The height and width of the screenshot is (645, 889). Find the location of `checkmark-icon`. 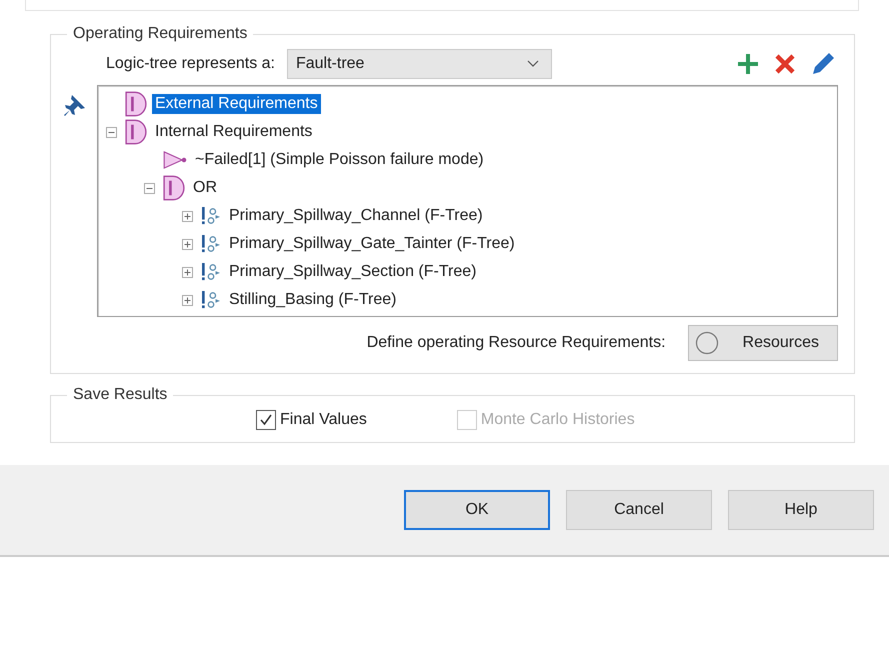

checkmark-icon is located at coordinates (266, 420).